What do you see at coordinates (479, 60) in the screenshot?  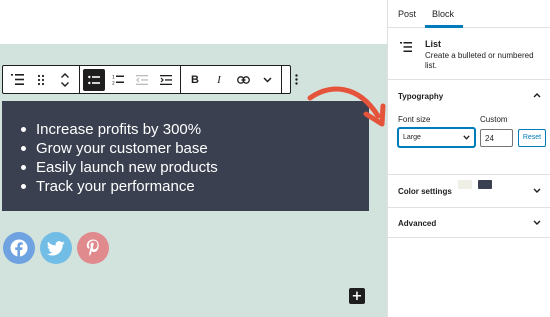 I see `block-description: Create a bulleted or numbered list.` at bounding box center [479, 60].